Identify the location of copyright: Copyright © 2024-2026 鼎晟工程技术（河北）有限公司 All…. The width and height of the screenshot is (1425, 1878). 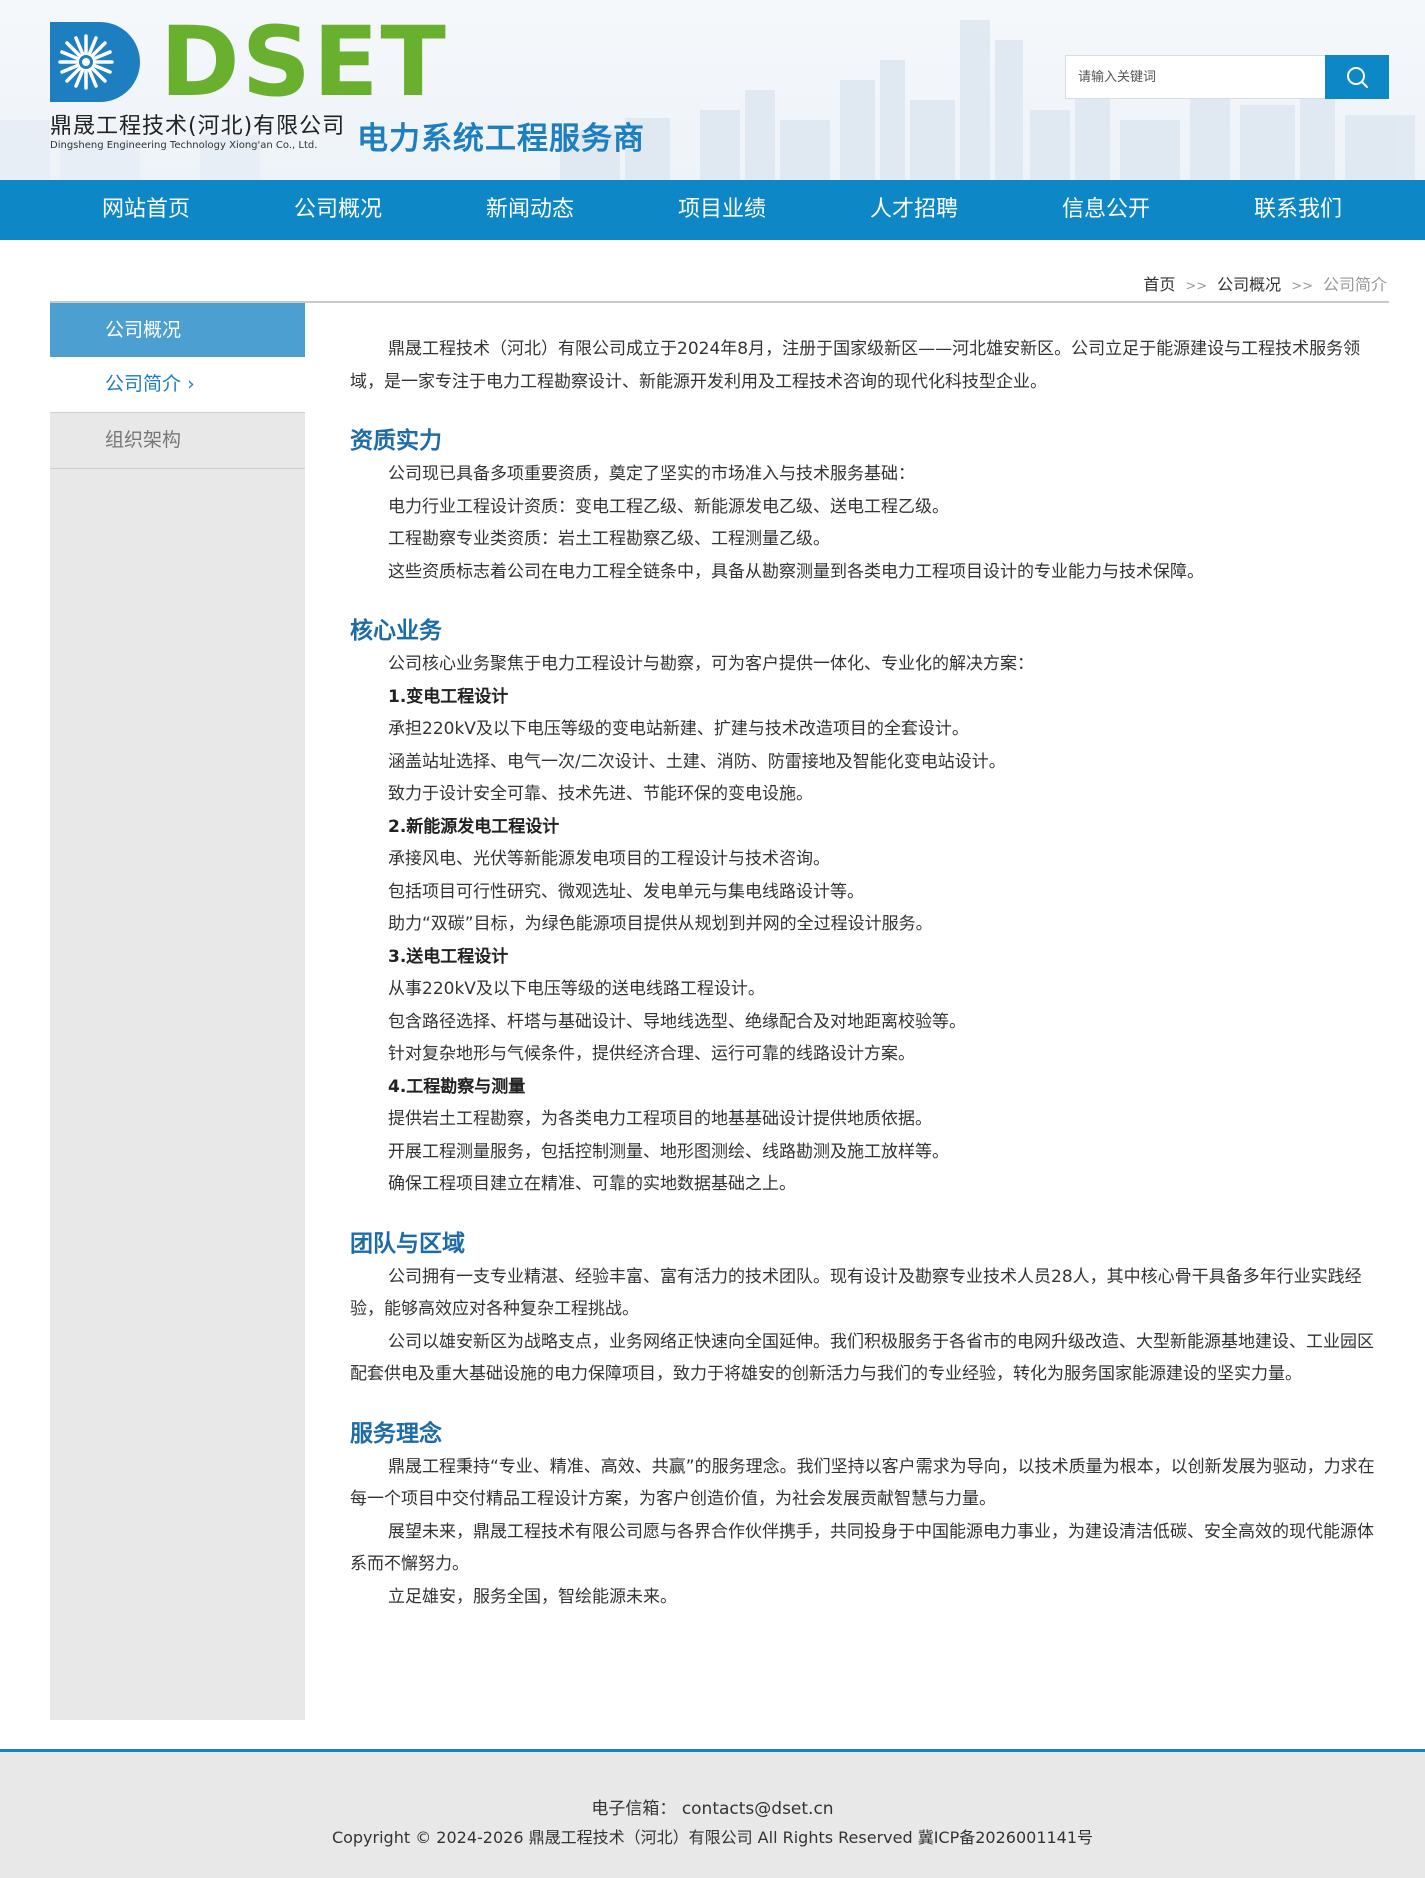
(712, 1837).